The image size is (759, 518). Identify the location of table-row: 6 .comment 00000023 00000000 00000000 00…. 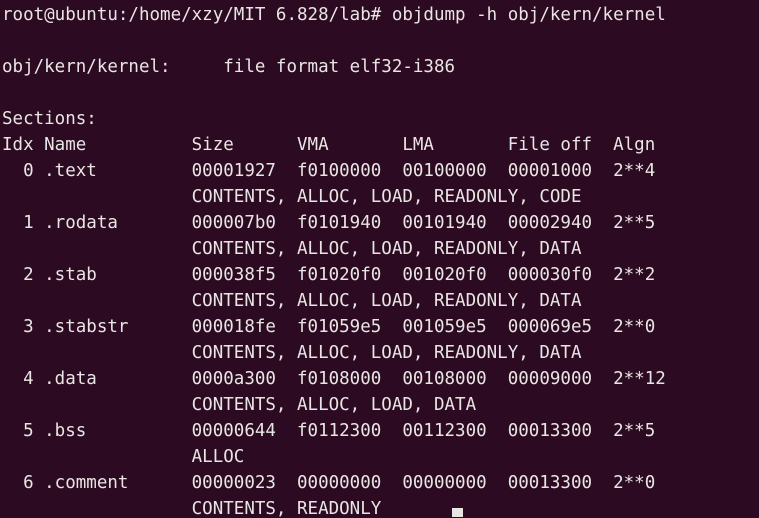
(329, 483).